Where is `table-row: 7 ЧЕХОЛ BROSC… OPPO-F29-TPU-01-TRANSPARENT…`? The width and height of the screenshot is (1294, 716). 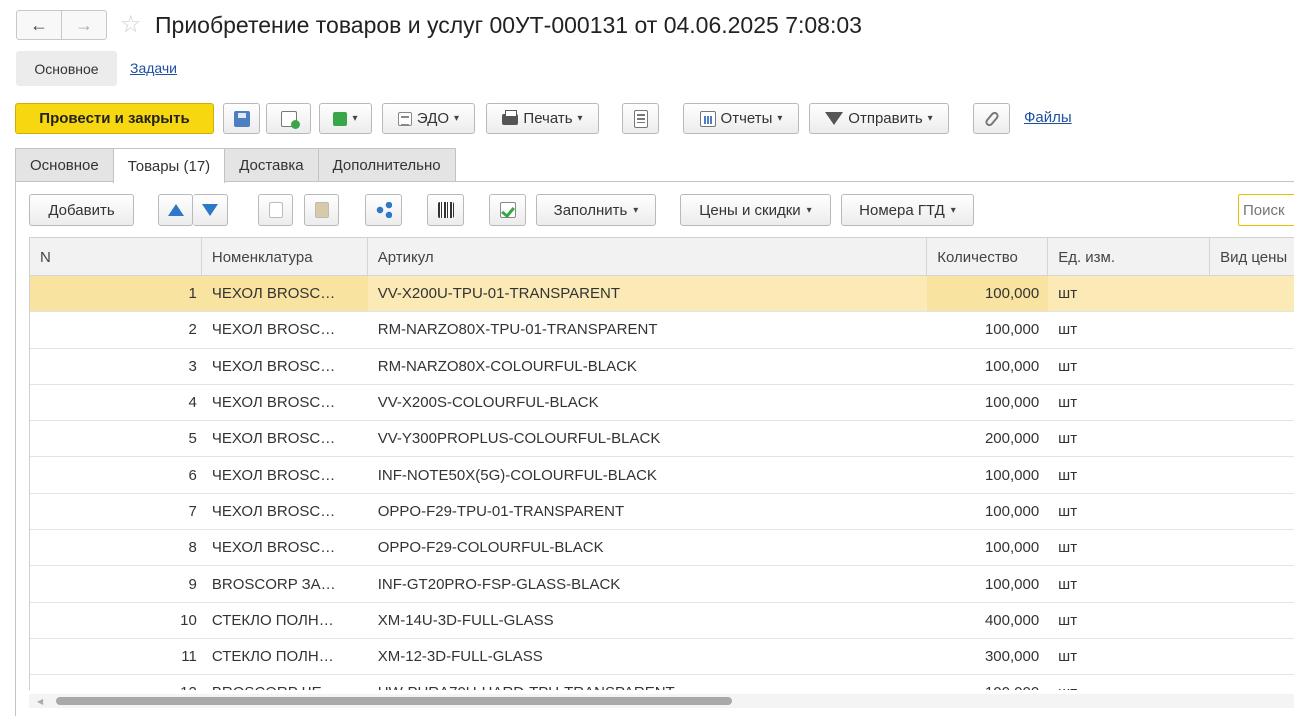
table-row: 7 ЧЕХОЛ BROSC… OPPO-F29-TPU-01-TRANSPARENT… is located at coordinates (662, 512).